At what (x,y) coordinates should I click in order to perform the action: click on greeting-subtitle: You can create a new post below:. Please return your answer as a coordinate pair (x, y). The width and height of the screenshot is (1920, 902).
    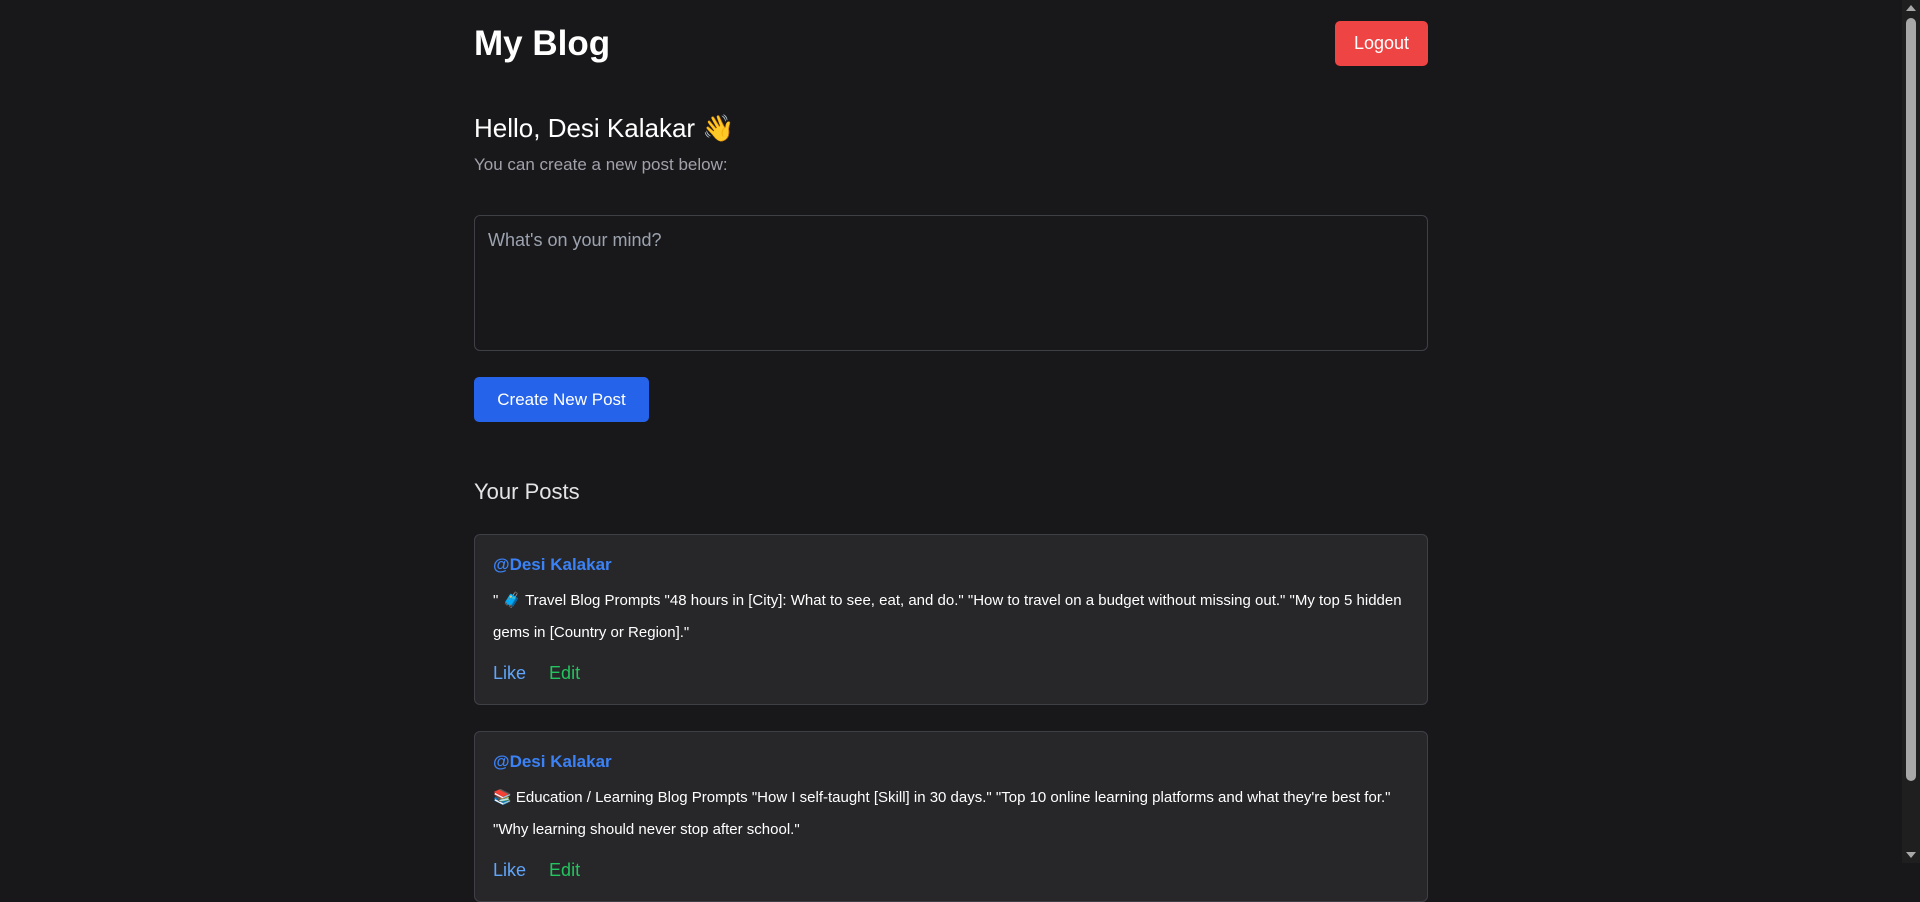
    Looking at the image, I should click on (601, 164).